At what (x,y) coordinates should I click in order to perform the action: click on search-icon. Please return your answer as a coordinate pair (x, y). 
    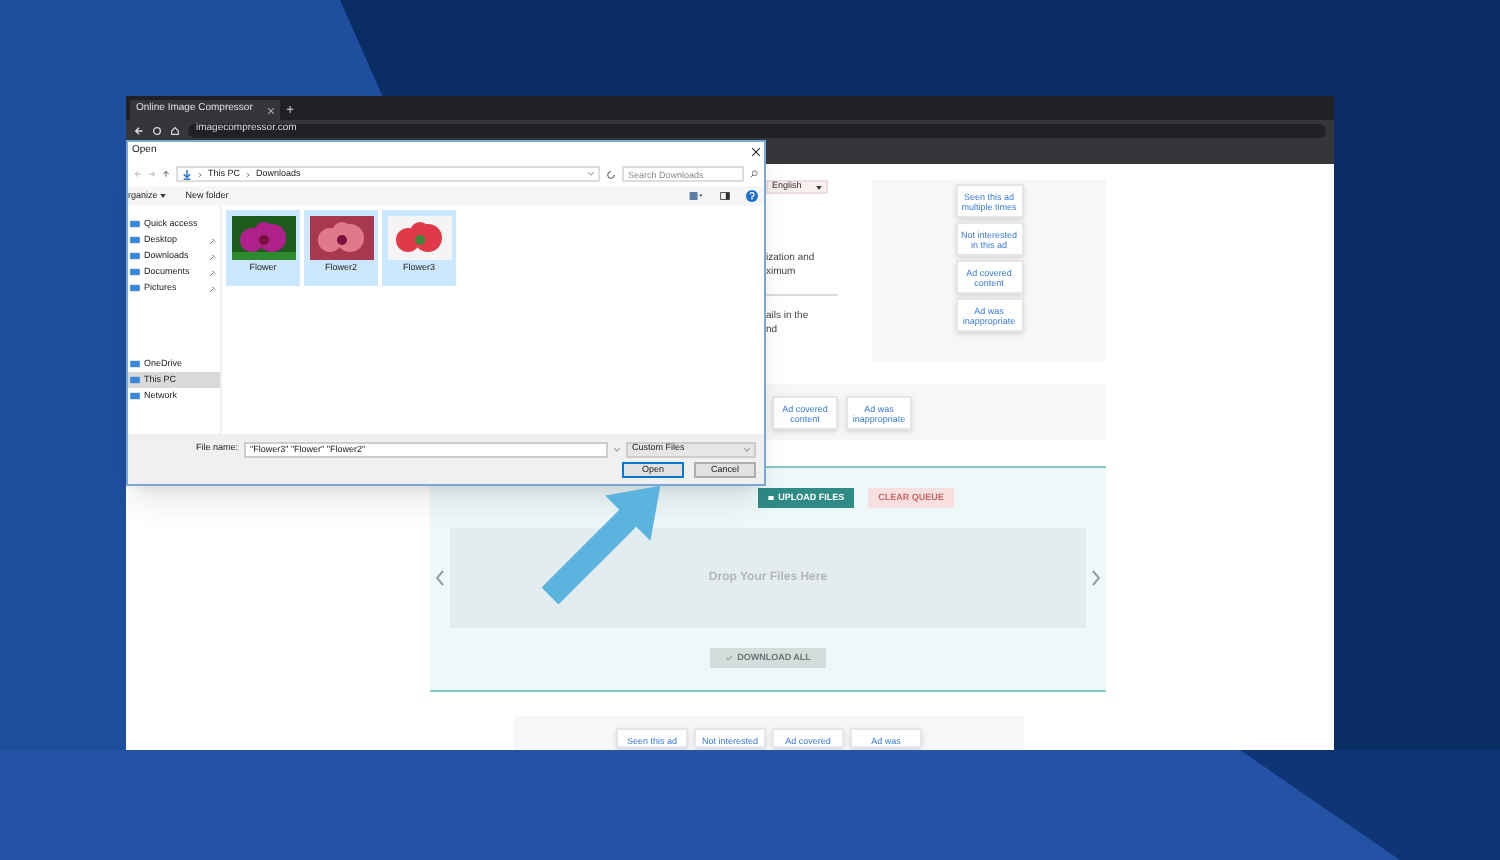
    Looking at the image, I should click on (754, 174).